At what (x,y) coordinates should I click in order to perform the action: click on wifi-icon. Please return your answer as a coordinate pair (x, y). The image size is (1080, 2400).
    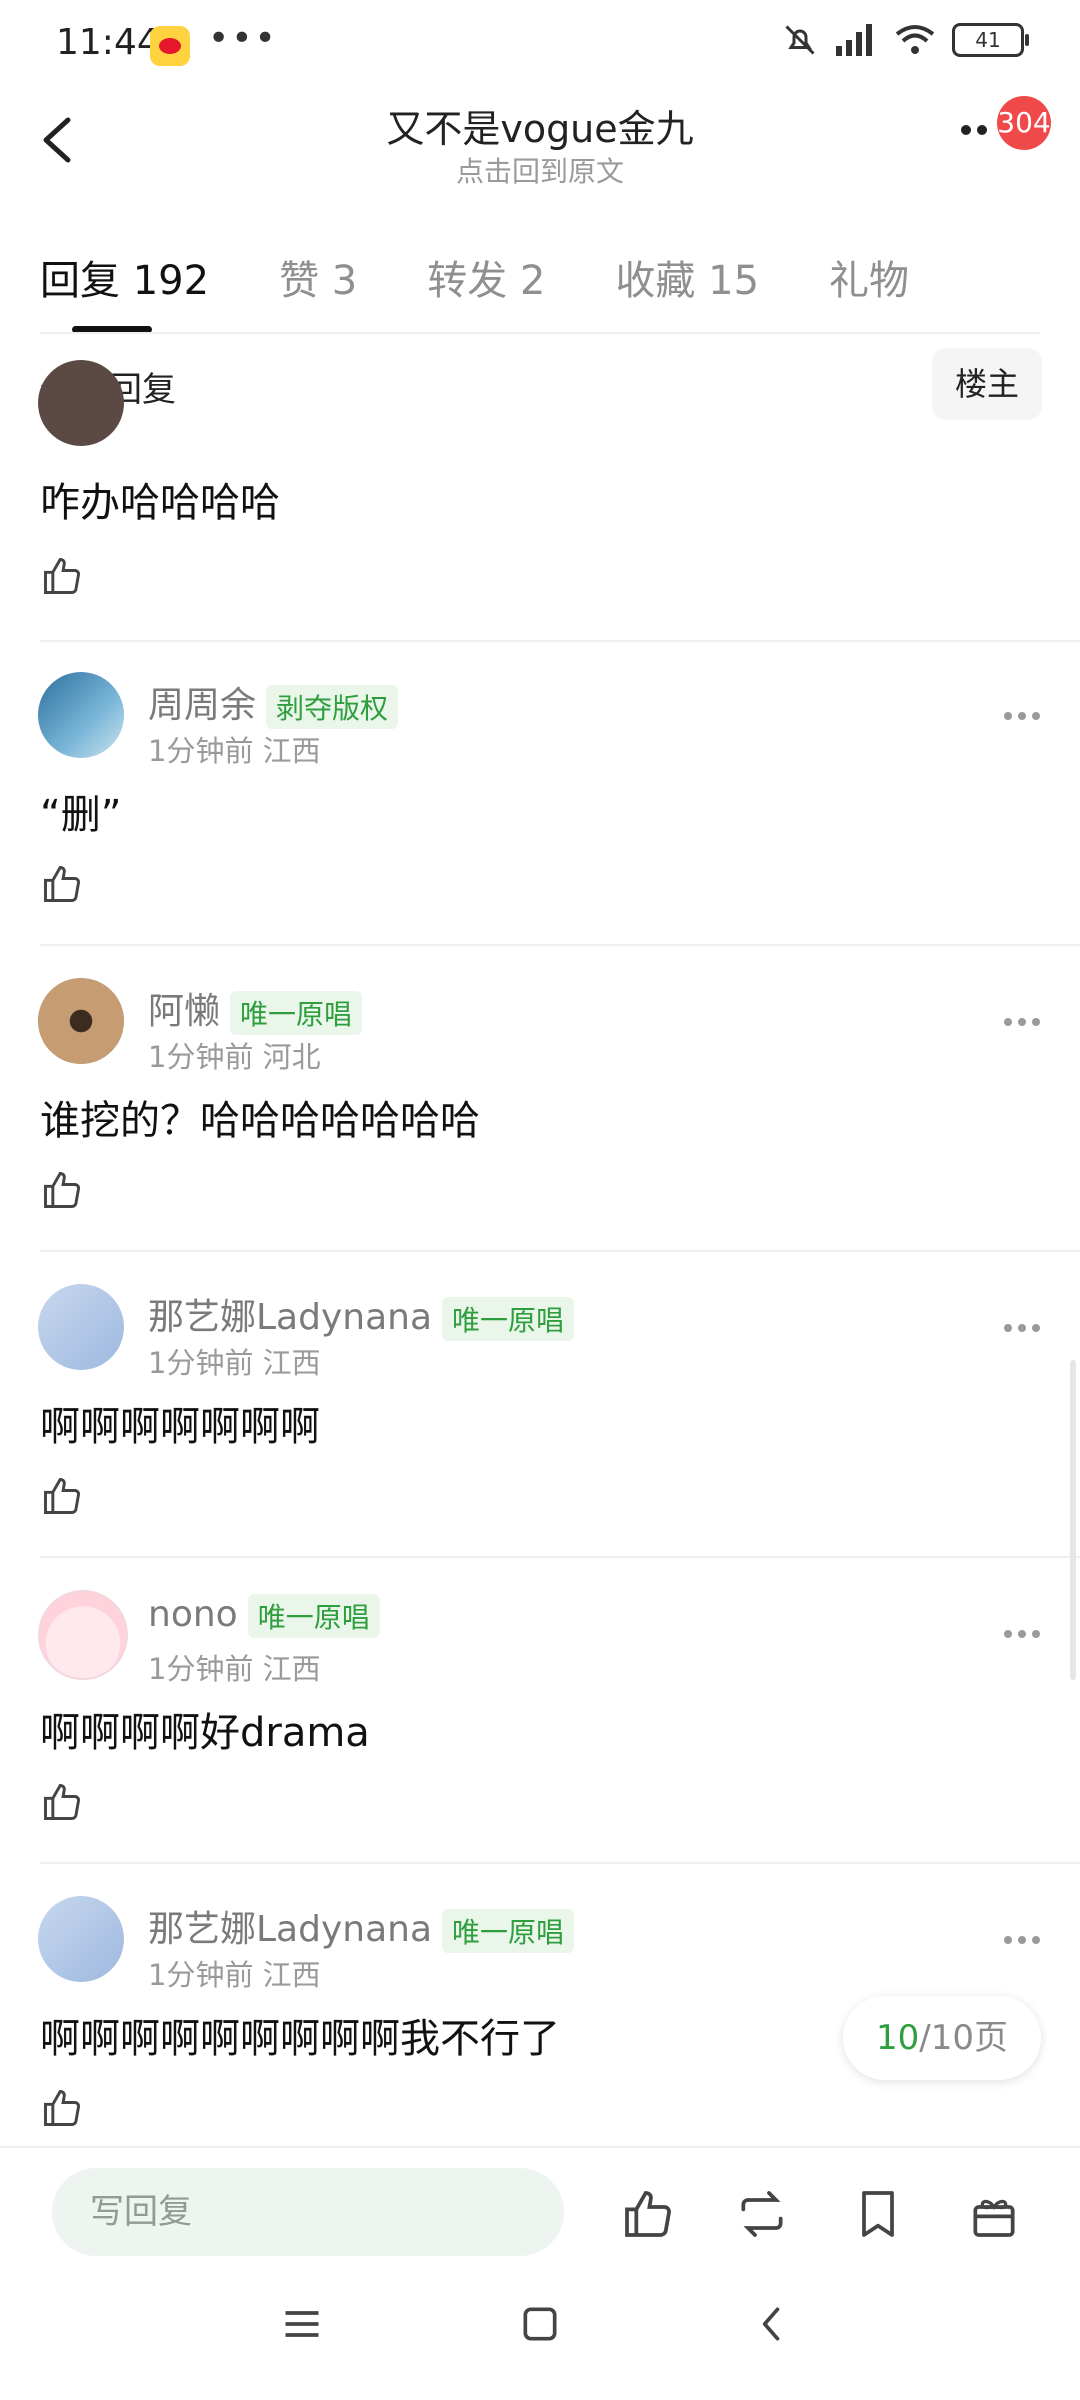
    Looking at the image, I should click on (915, 39).